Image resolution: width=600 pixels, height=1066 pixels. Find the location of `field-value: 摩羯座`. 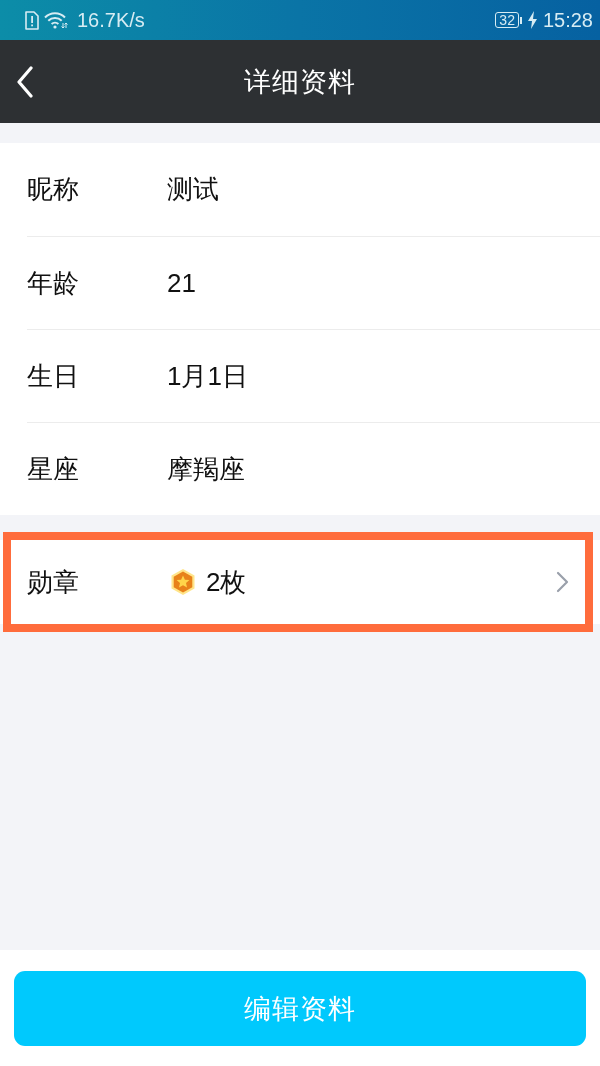

field-value: 摩羯座 is located at coordinates (206, 469).